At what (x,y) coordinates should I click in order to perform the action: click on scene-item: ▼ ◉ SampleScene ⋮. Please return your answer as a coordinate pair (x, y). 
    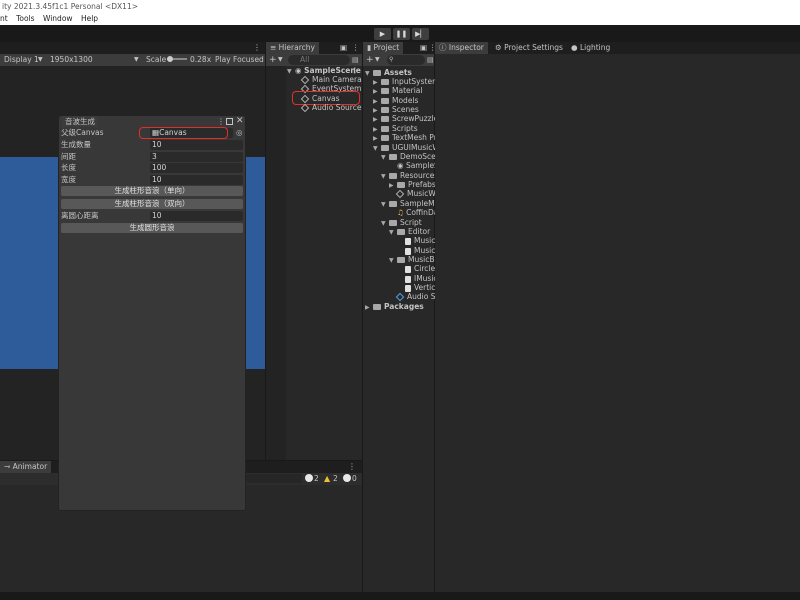
    Looking at the image, I should click on (324, 70).